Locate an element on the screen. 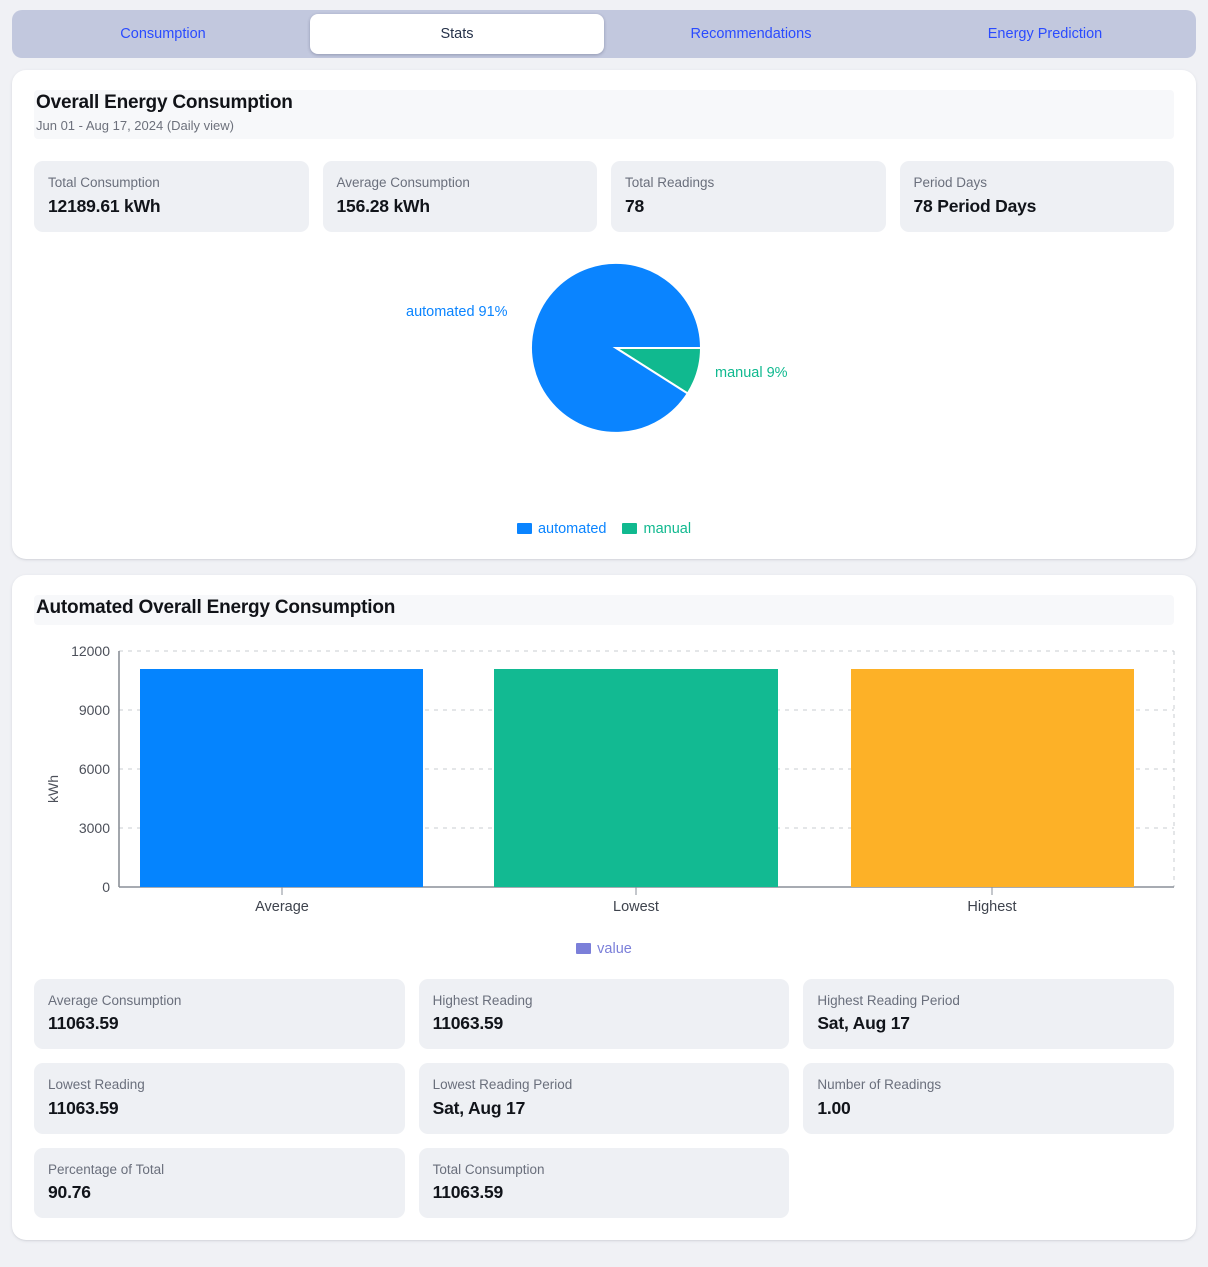  stat-card-average-consumption: Average Consumption 11063.59 is located at coordinates (219, 1014).